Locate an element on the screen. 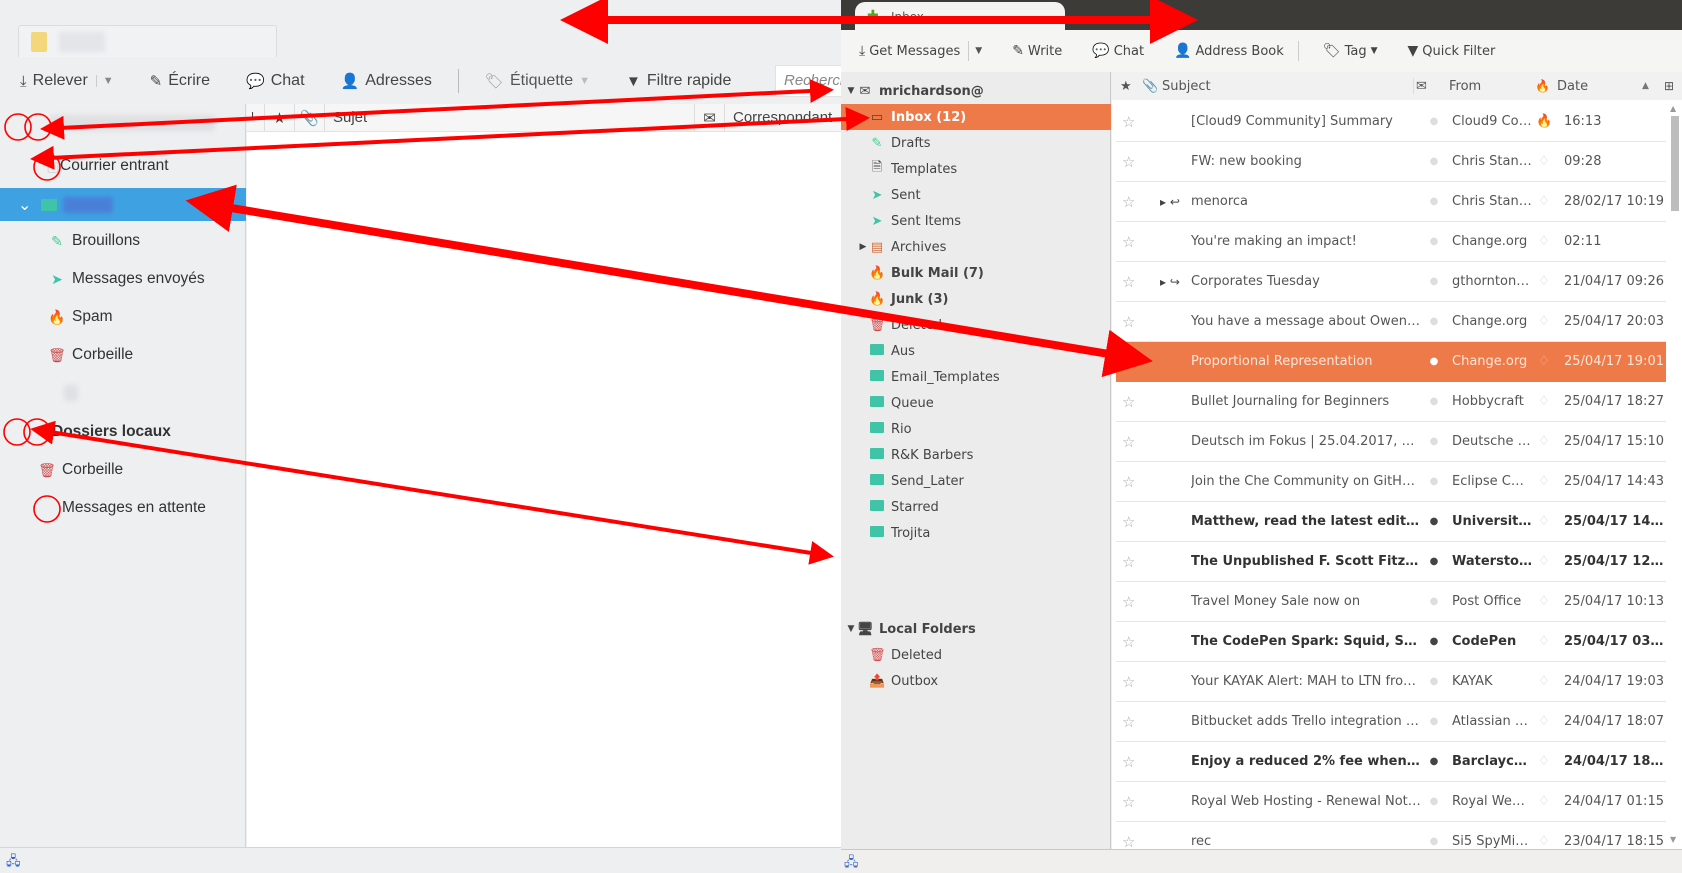  inbox-tab: ✚ Inbox is located at coordinates (960, 16).